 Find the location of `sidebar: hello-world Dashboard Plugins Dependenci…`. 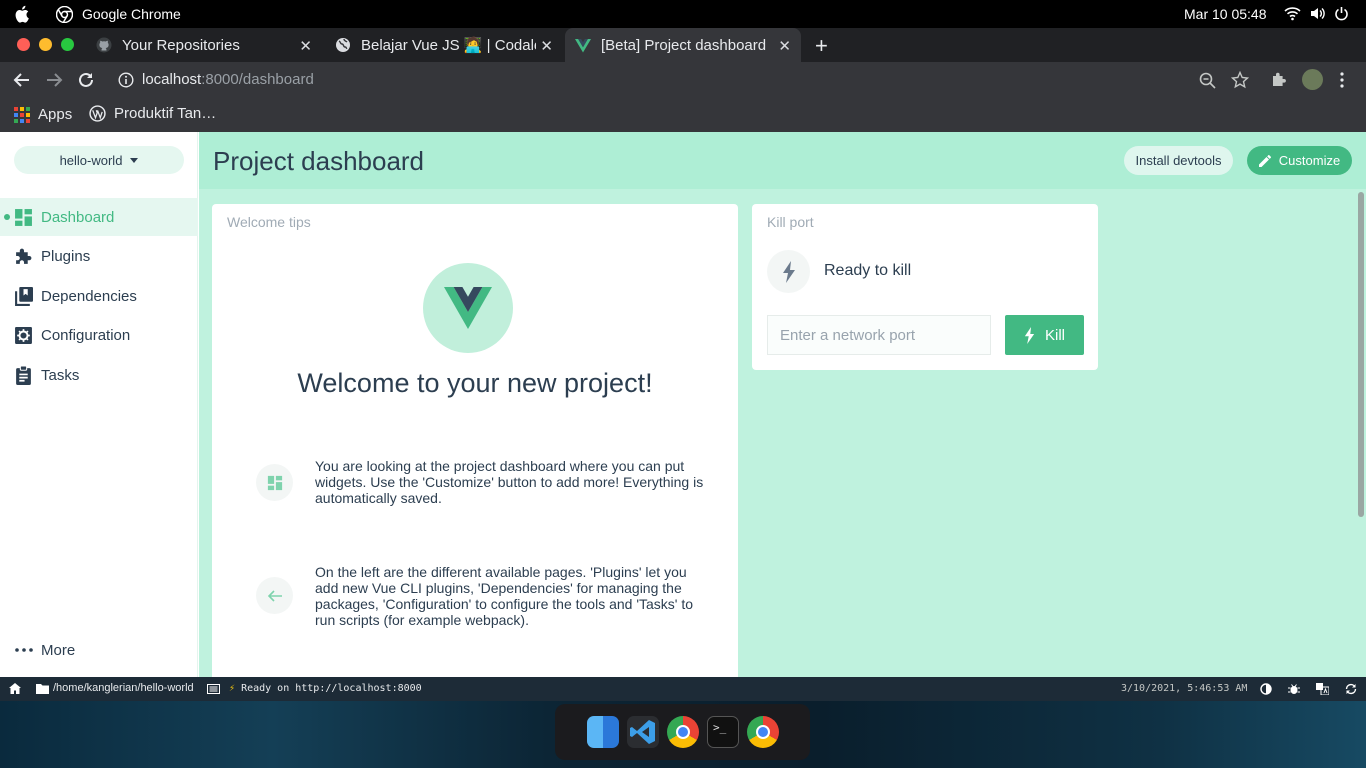

sidebar: hello-world Dashboard Plugins Dependenci… is located at coordinates (99, 404).